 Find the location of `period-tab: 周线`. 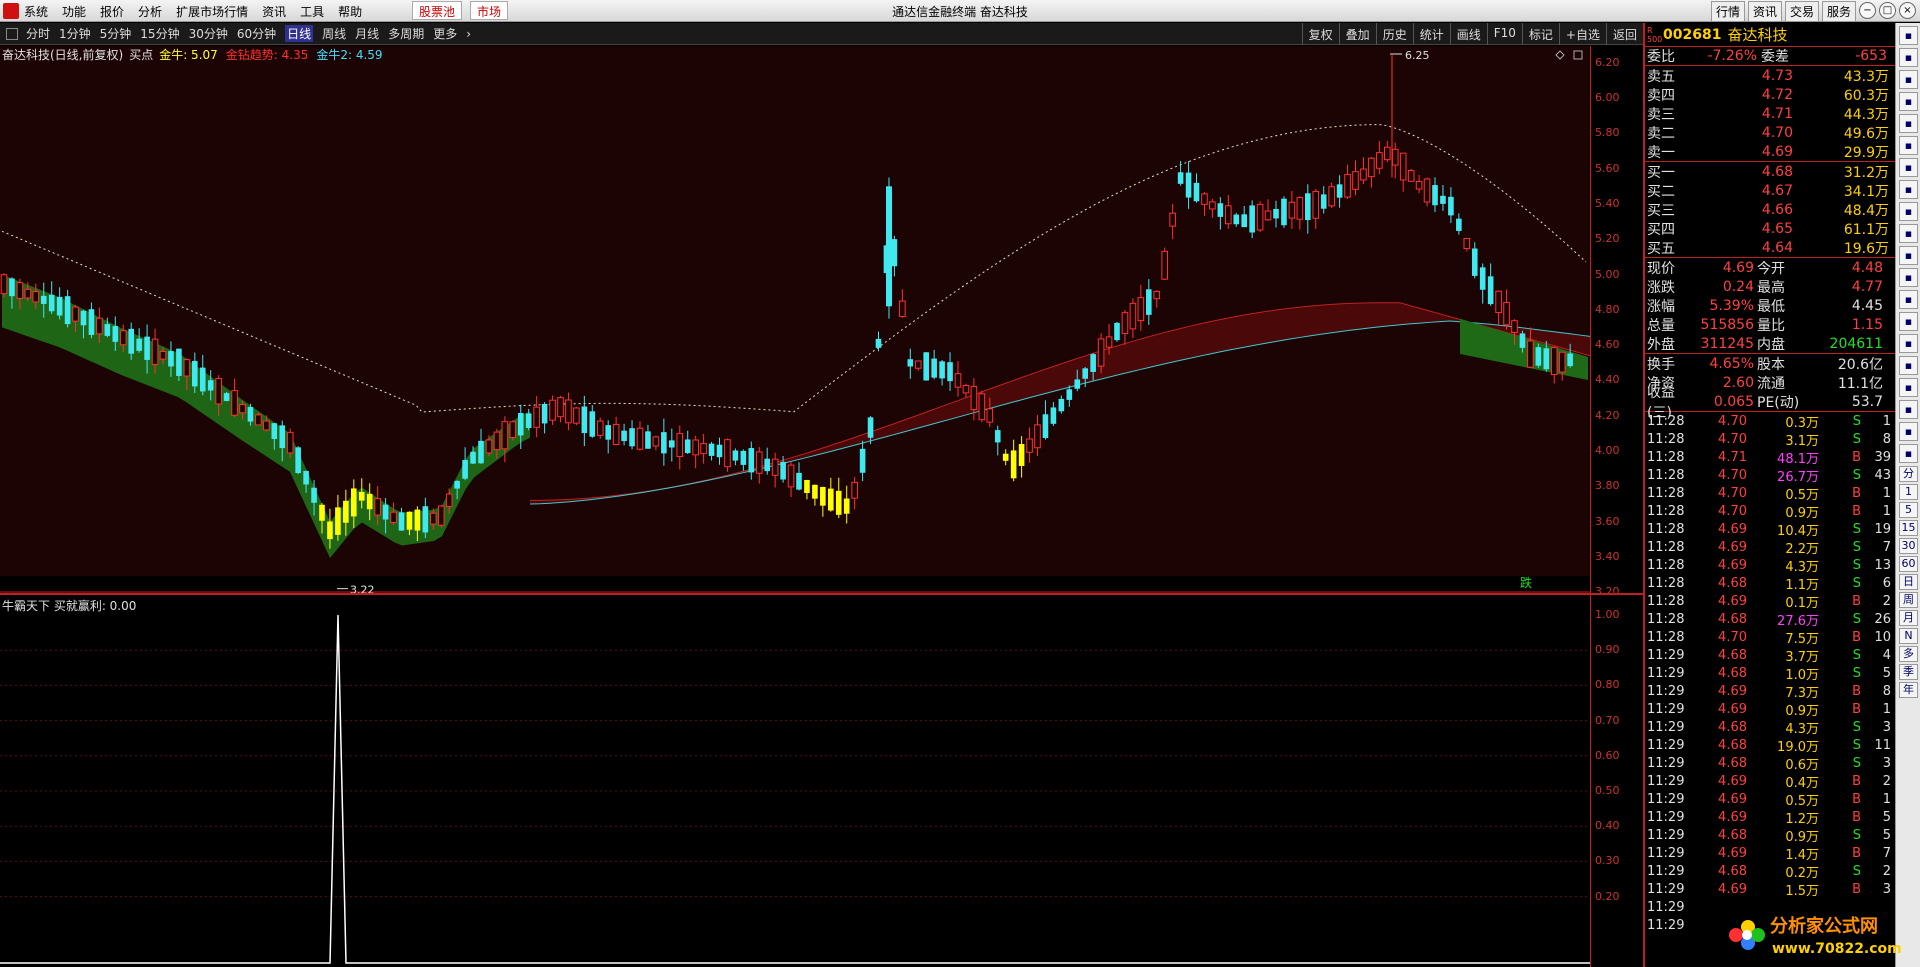

period-tab: 周线 is located at coordinates (334, 33).